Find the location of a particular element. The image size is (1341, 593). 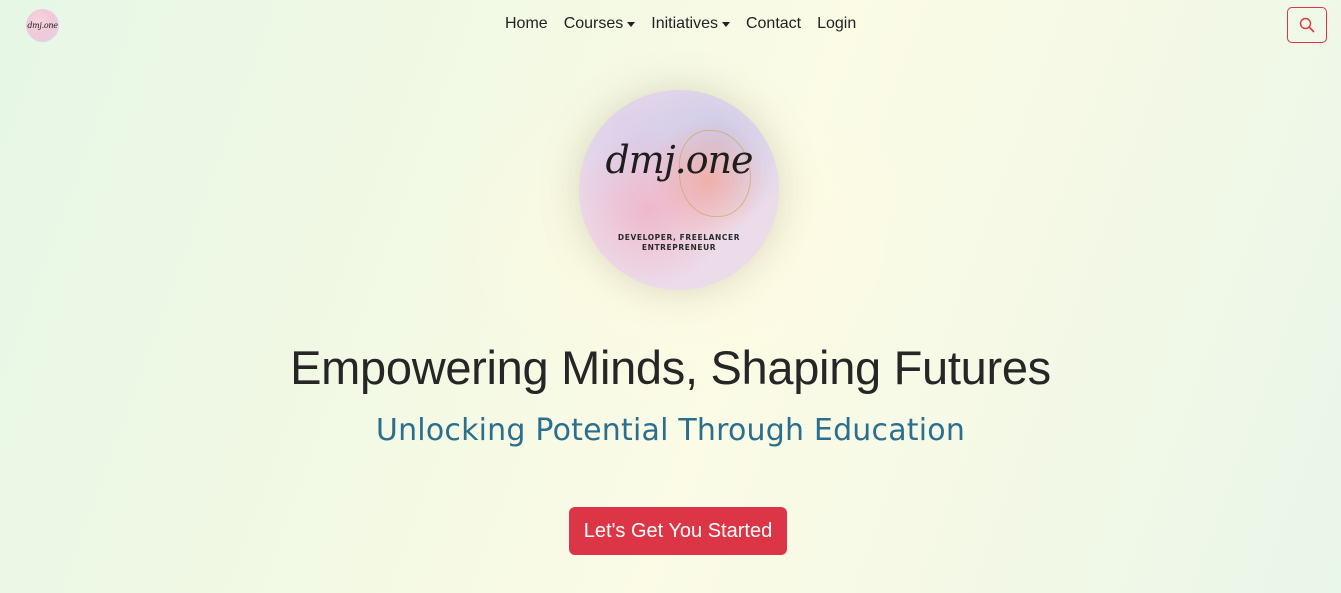

nav-item-contact: Contact is located at coordinates (773, 24).